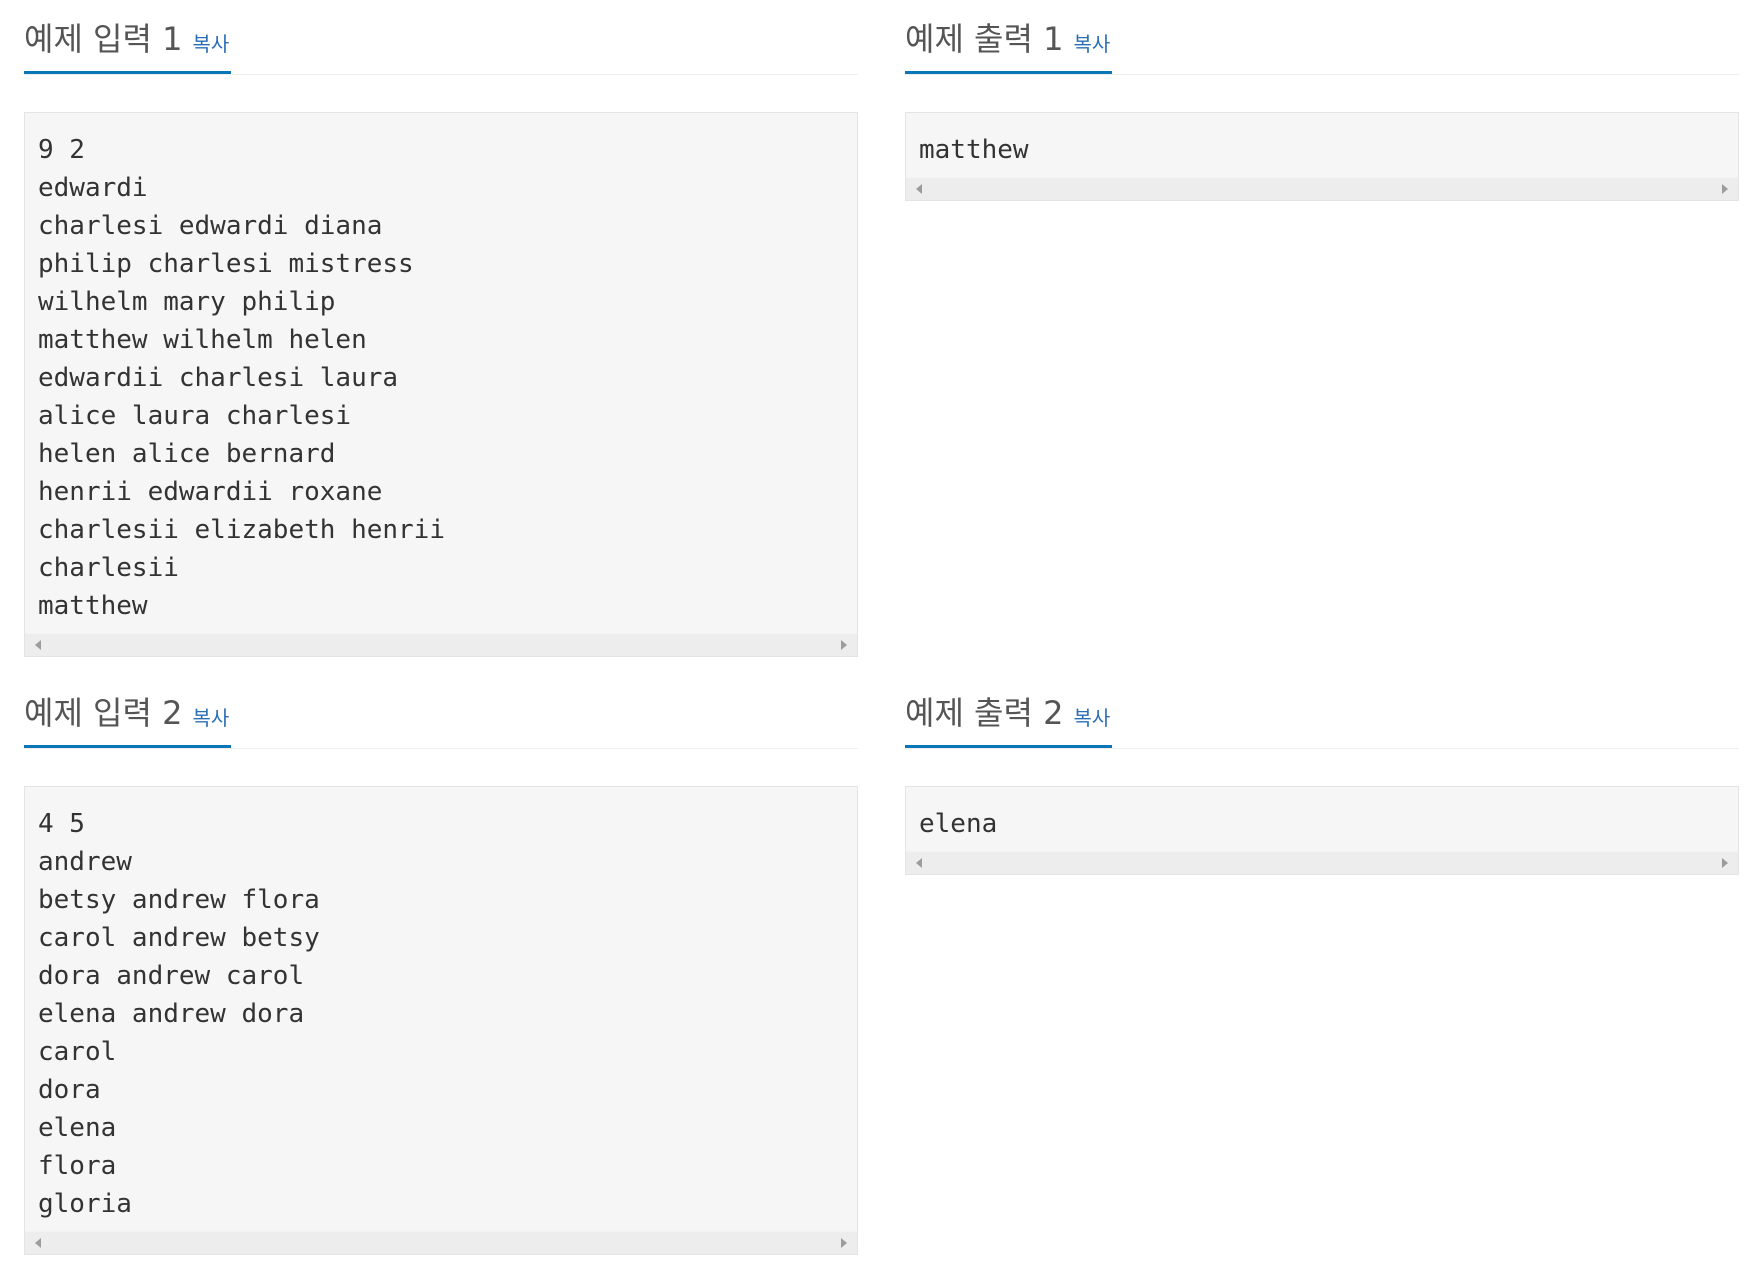 The width and height of the screenshot is (1764, 1273). I want to click on sample-input-1-line: matthew wilhelm helen, so click(202, 340).